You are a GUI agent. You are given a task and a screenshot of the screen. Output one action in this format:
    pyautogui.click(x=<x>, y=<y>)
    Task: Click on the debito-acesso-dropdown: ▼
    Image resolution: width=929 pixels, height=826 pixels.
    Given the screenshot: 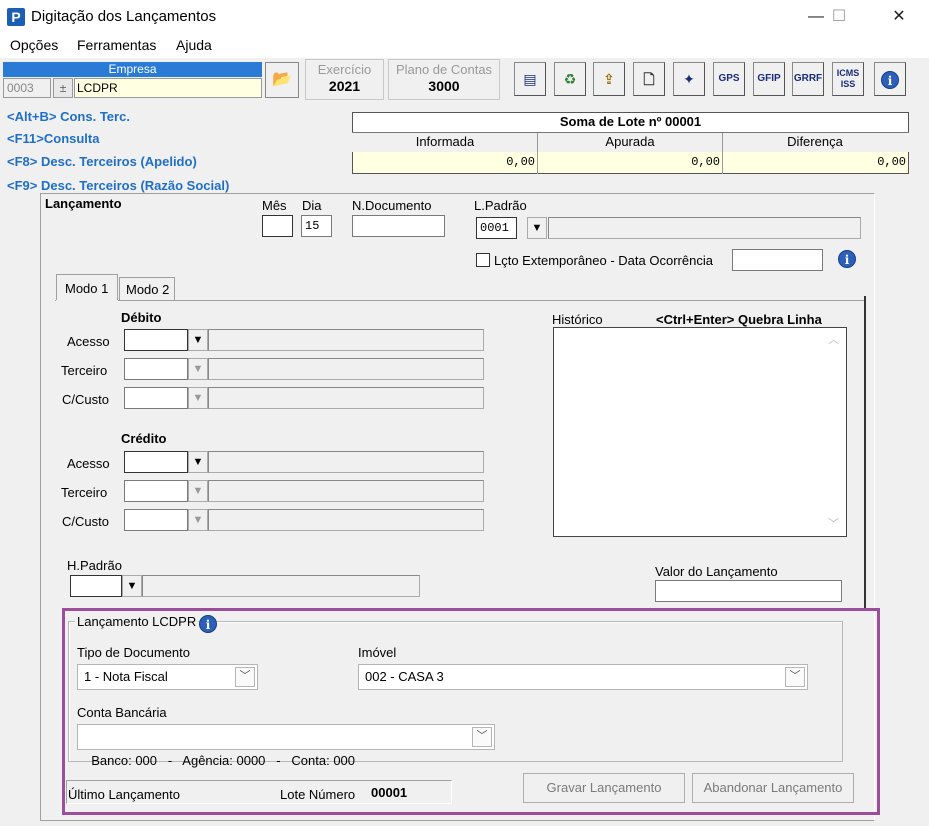 What is the action you would take?
    pyautogui.click(x=198, y=340)
    